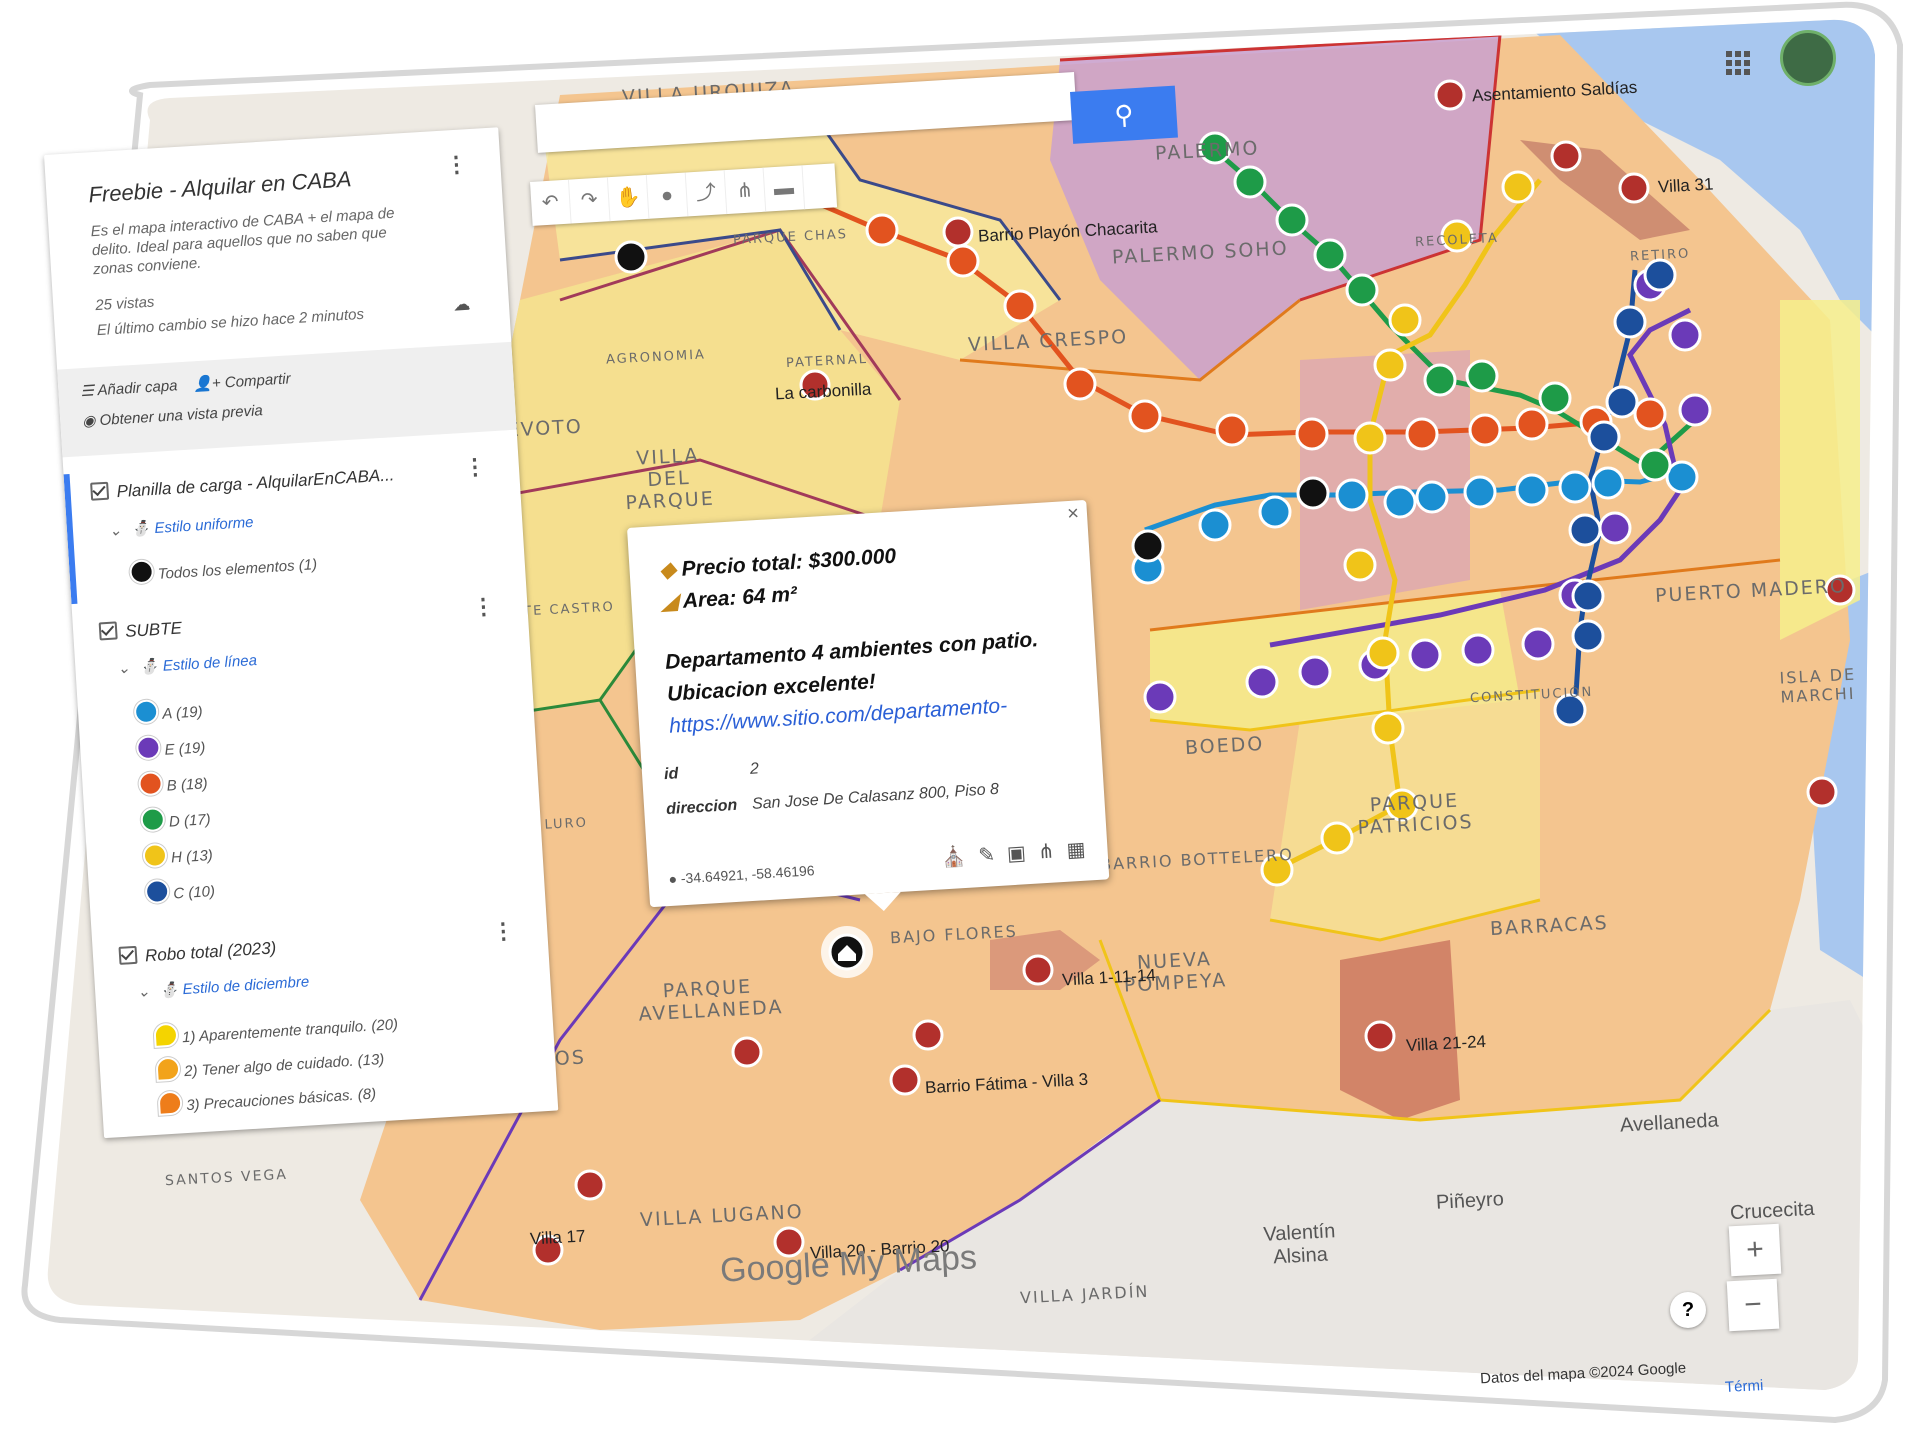 This screenshot has height=1430, width=1920. What do you see at coordinates (223, 567) in the screenshot?
I see `layer-item: Todos los elementos (1)` at bounding box center [223, 567].